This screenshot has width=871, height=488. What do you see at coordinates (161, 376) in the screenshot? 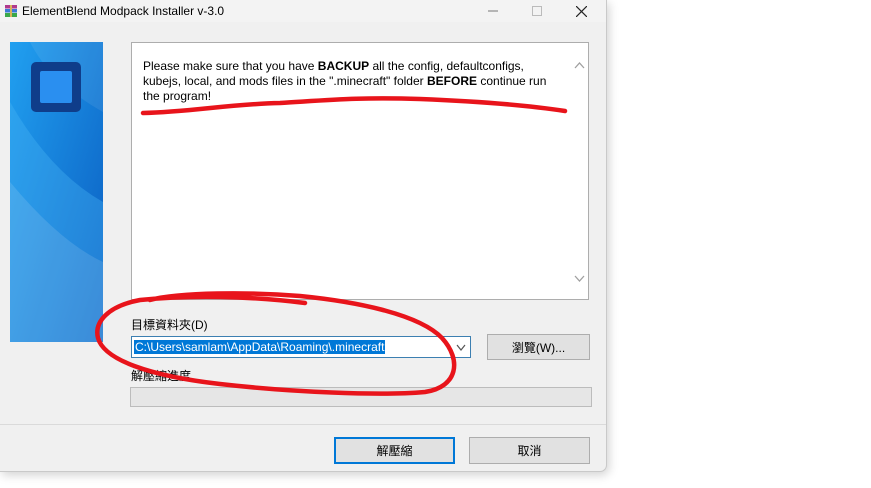
I see `progress-label: 解壓縮進度` at bounding box center [161, 376].